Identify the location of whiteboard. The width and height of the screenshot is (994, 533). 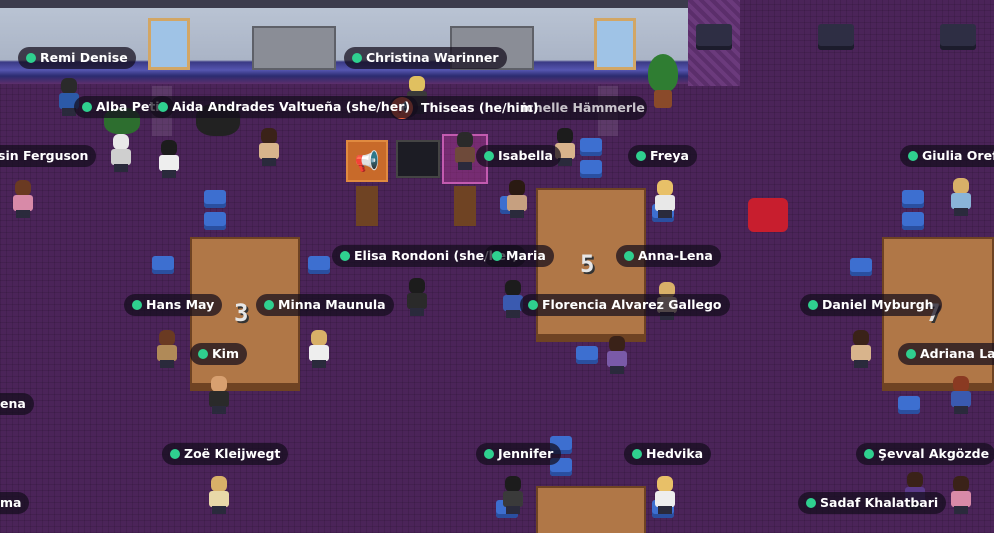
(294, 48).